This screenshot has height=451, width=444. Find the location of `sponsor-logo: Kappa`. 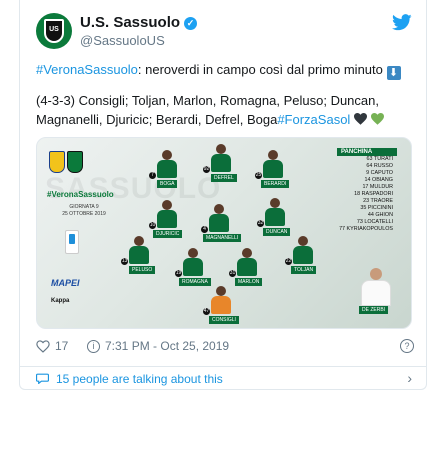

sponsor-logo: Kappa is located at coordinates (60, 301).